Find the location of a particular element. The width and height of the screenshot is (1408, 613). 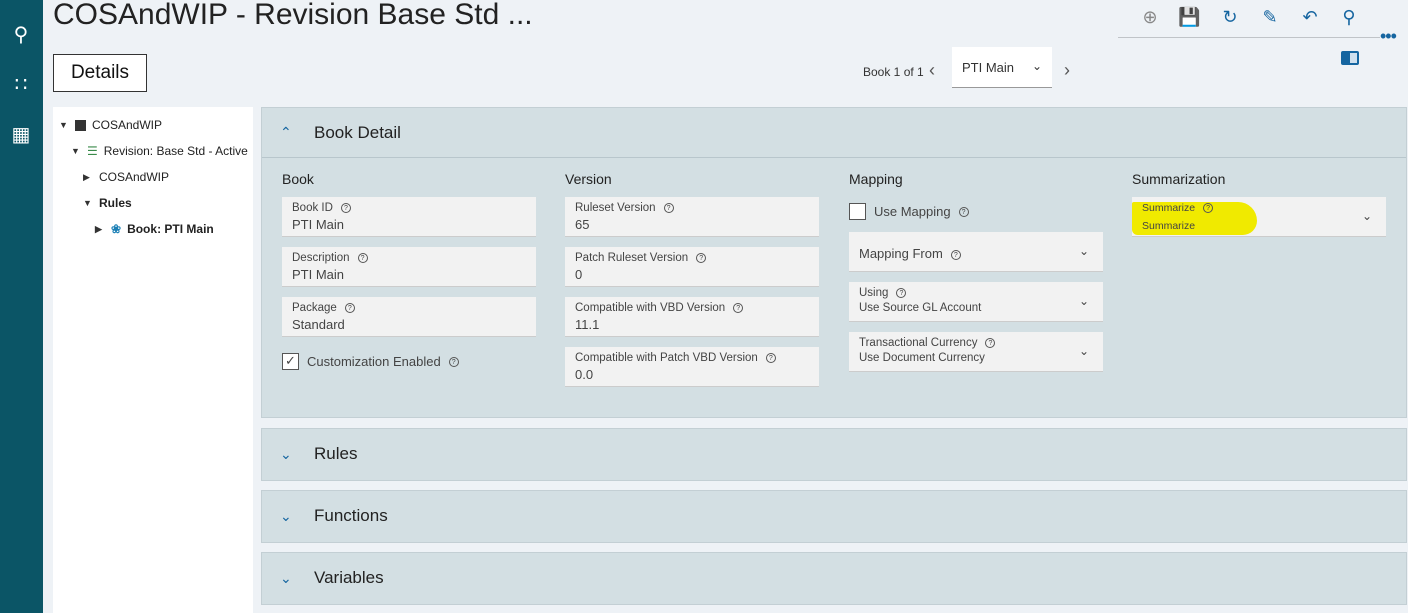

book-id-field: Book ID? PTI Main is located at coordinates (409, 217).